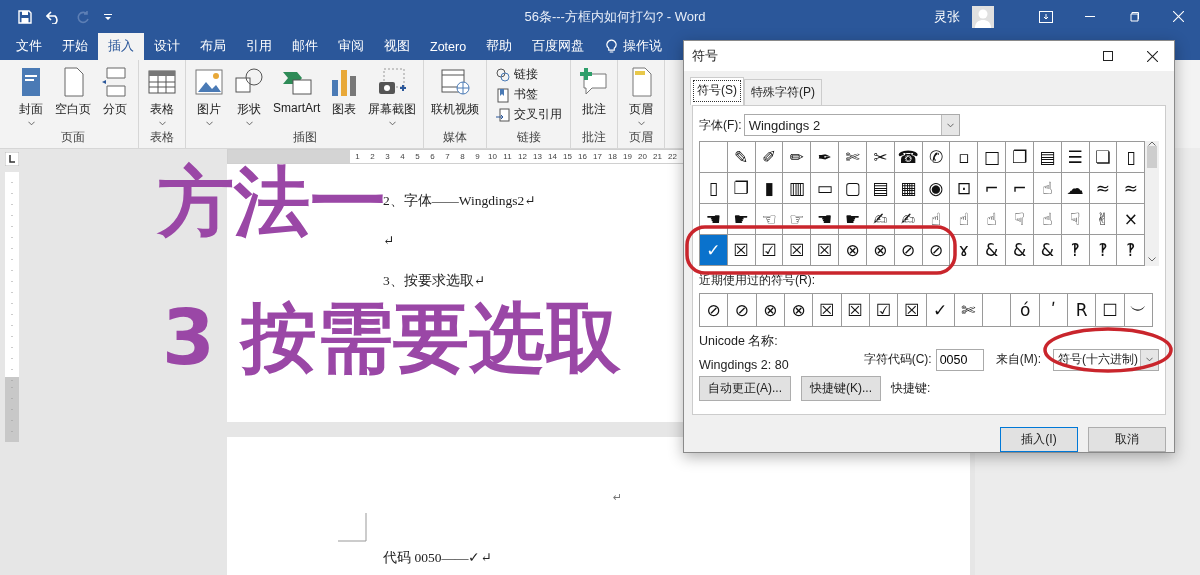  What do you see at coordinates (1075, 219) in the screenshot?
I see `symbol-cell: ☟` at bounding box center [1075, 219].